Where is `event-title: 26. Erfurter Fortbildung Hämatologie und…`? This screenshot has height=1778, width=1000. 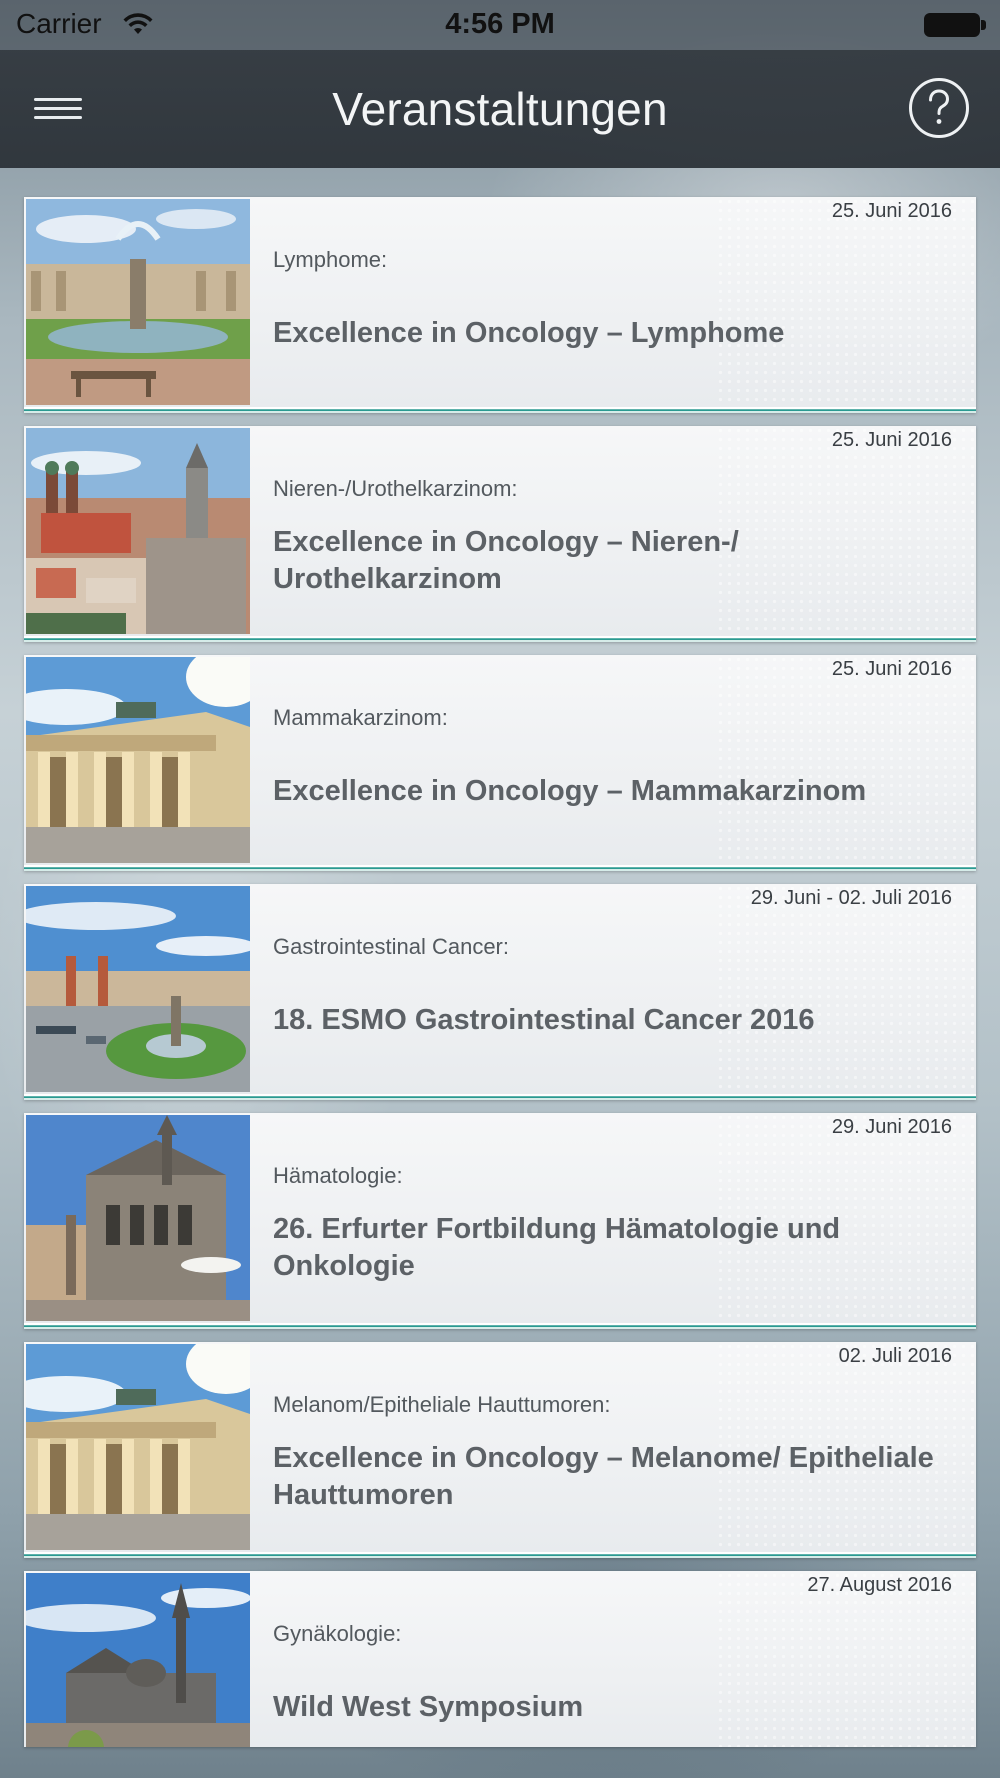 event-title: 26. Erfurter Fortbildung Hämatologie und… is located at coordinates (557, 1247).